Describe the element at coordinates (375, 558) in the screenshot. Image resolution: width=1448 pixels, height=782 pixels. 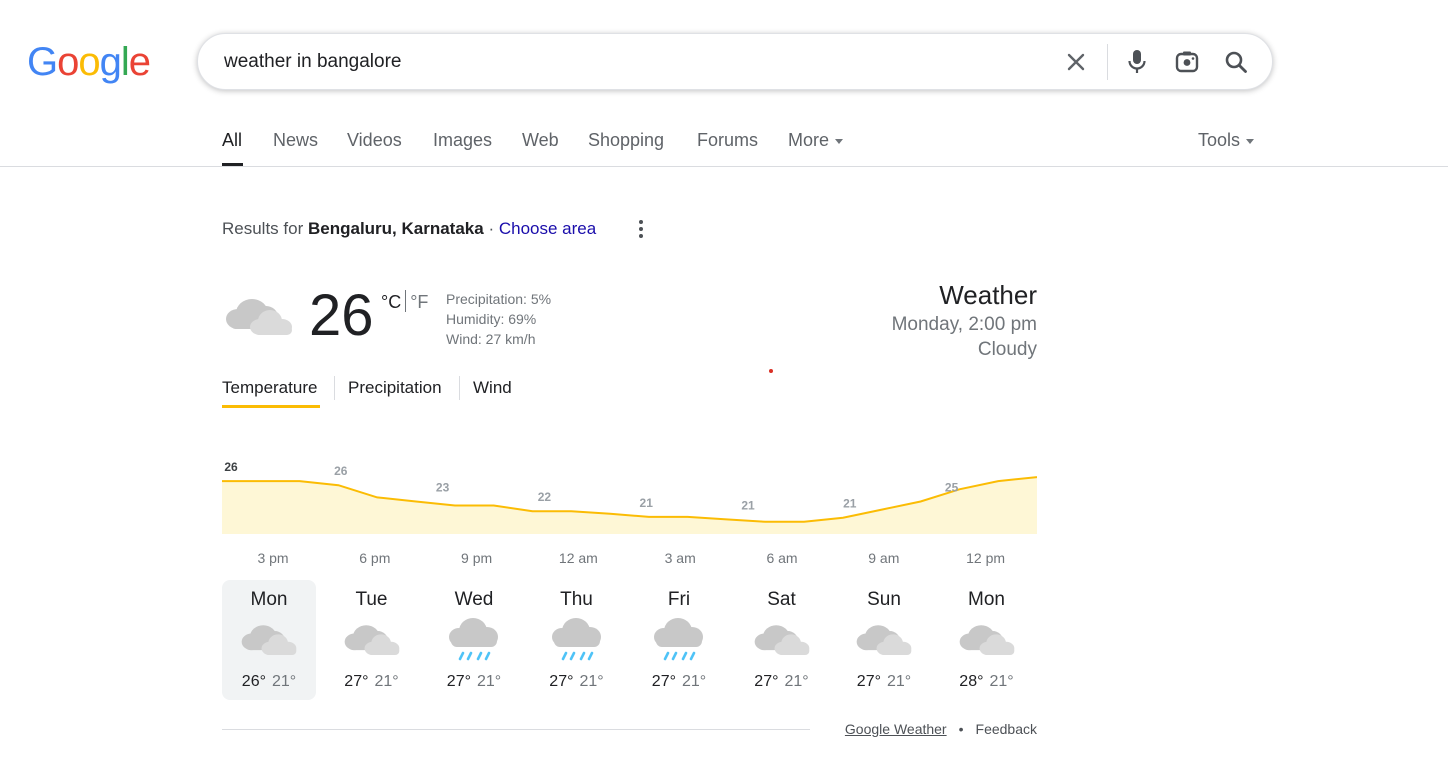
I see `hour-label: 6 pm` at that location.